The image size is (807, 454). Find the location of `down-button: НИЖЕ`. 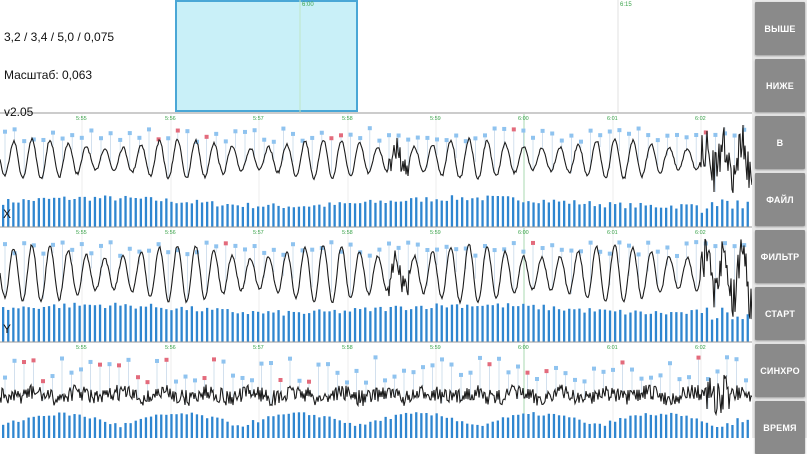

down-button: НИЖЕ is located at coordinates (780, 85).